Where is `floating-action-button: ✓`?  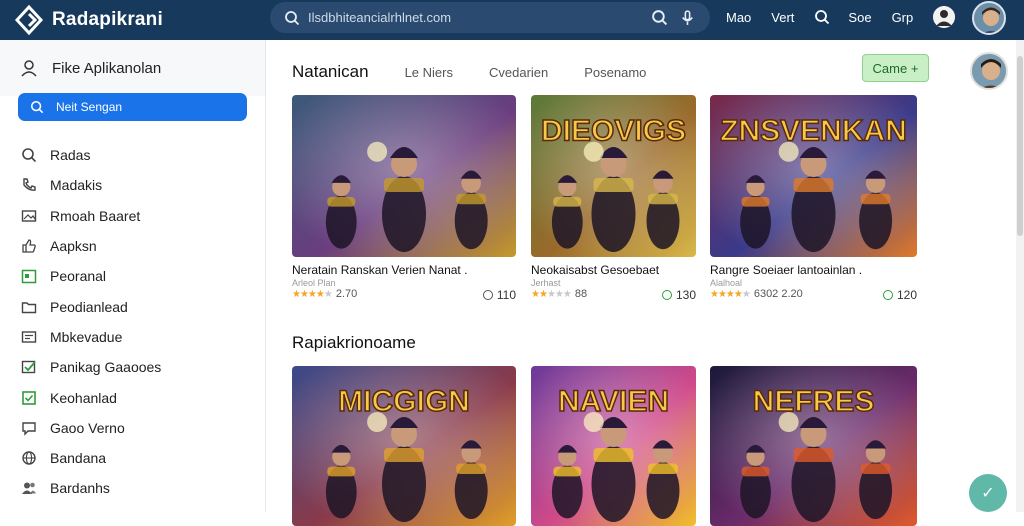 floating-action-button: ✓ is located at coordinates (988, 493).